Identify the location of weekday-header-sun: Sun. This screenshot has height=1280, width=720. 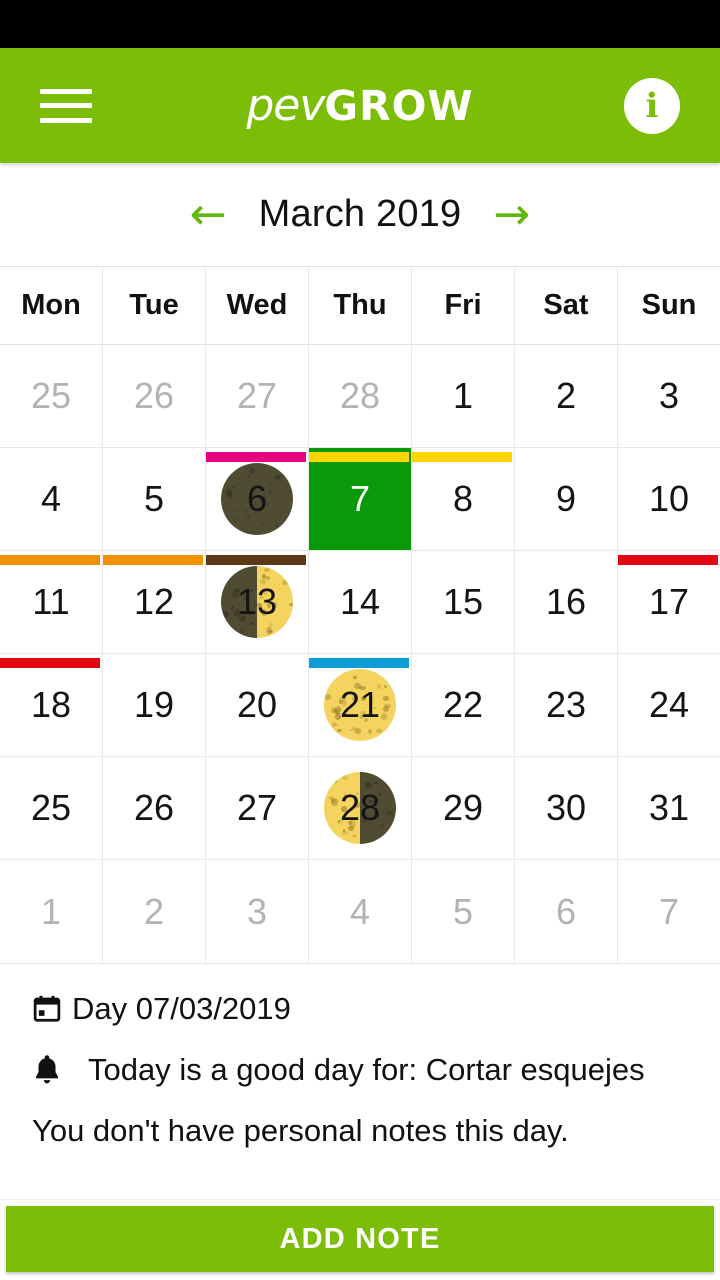
(669, 305).